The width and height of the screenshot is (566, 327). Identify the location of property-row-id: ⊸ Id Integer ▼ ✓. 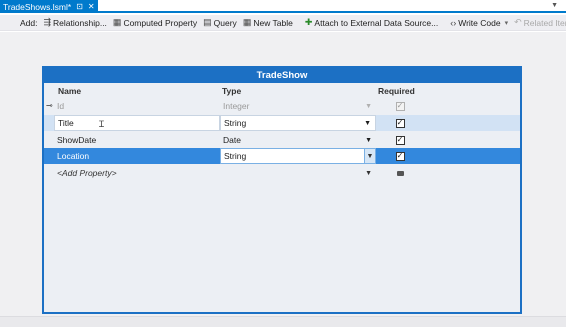
(282, 106).